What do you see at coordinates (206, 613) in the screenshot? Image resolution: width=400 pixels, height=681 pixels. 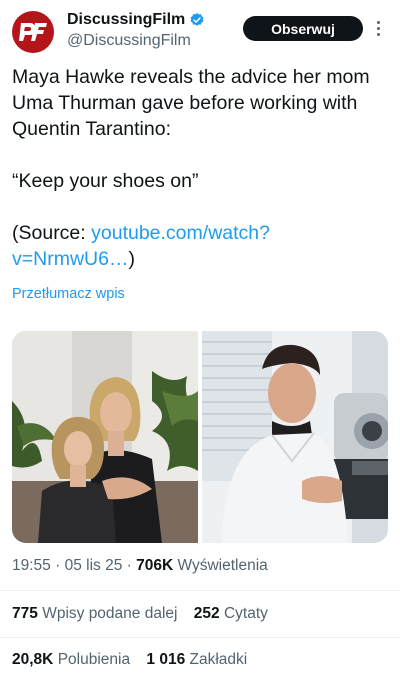 I see `quotes-count: 252` at bounding box center [206, 613].